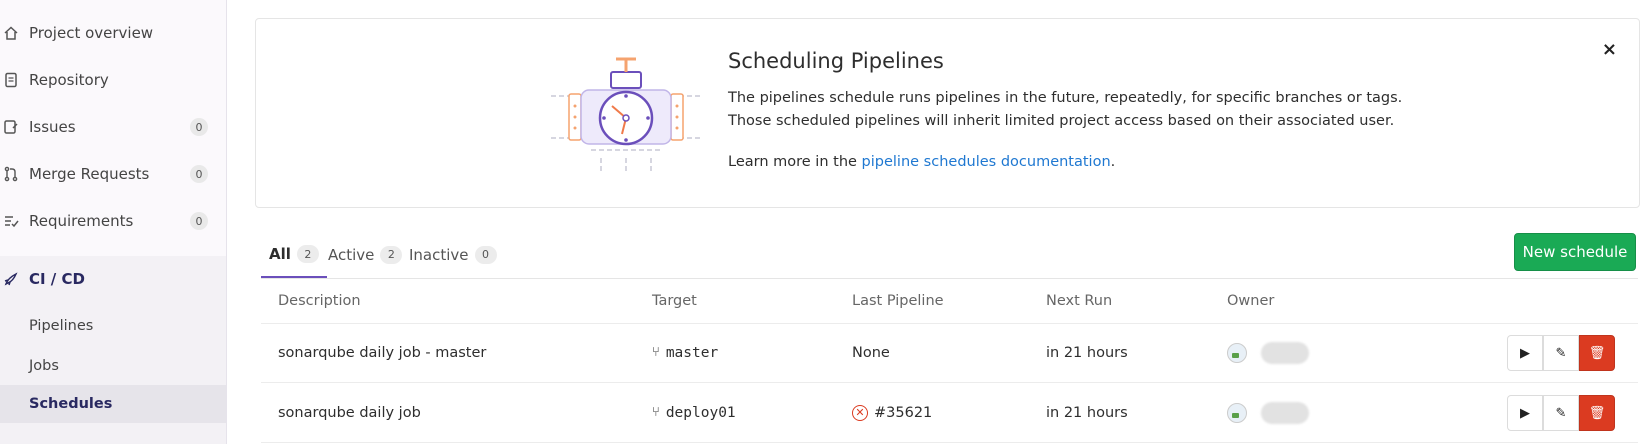 Image resolution: width=1648 pixels, height=444 pixels. What do you see at coordinates (674, 301) in the screenshot?
I see `column-header-target: Target` at bounding box center [674, 301].